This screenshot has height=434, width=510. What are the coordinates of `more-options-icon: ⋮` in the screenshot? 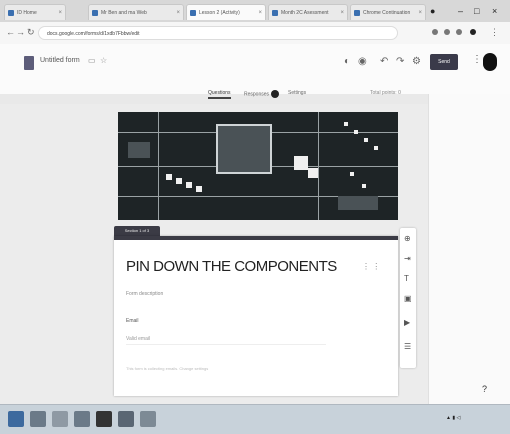 It's located at (477, 59).